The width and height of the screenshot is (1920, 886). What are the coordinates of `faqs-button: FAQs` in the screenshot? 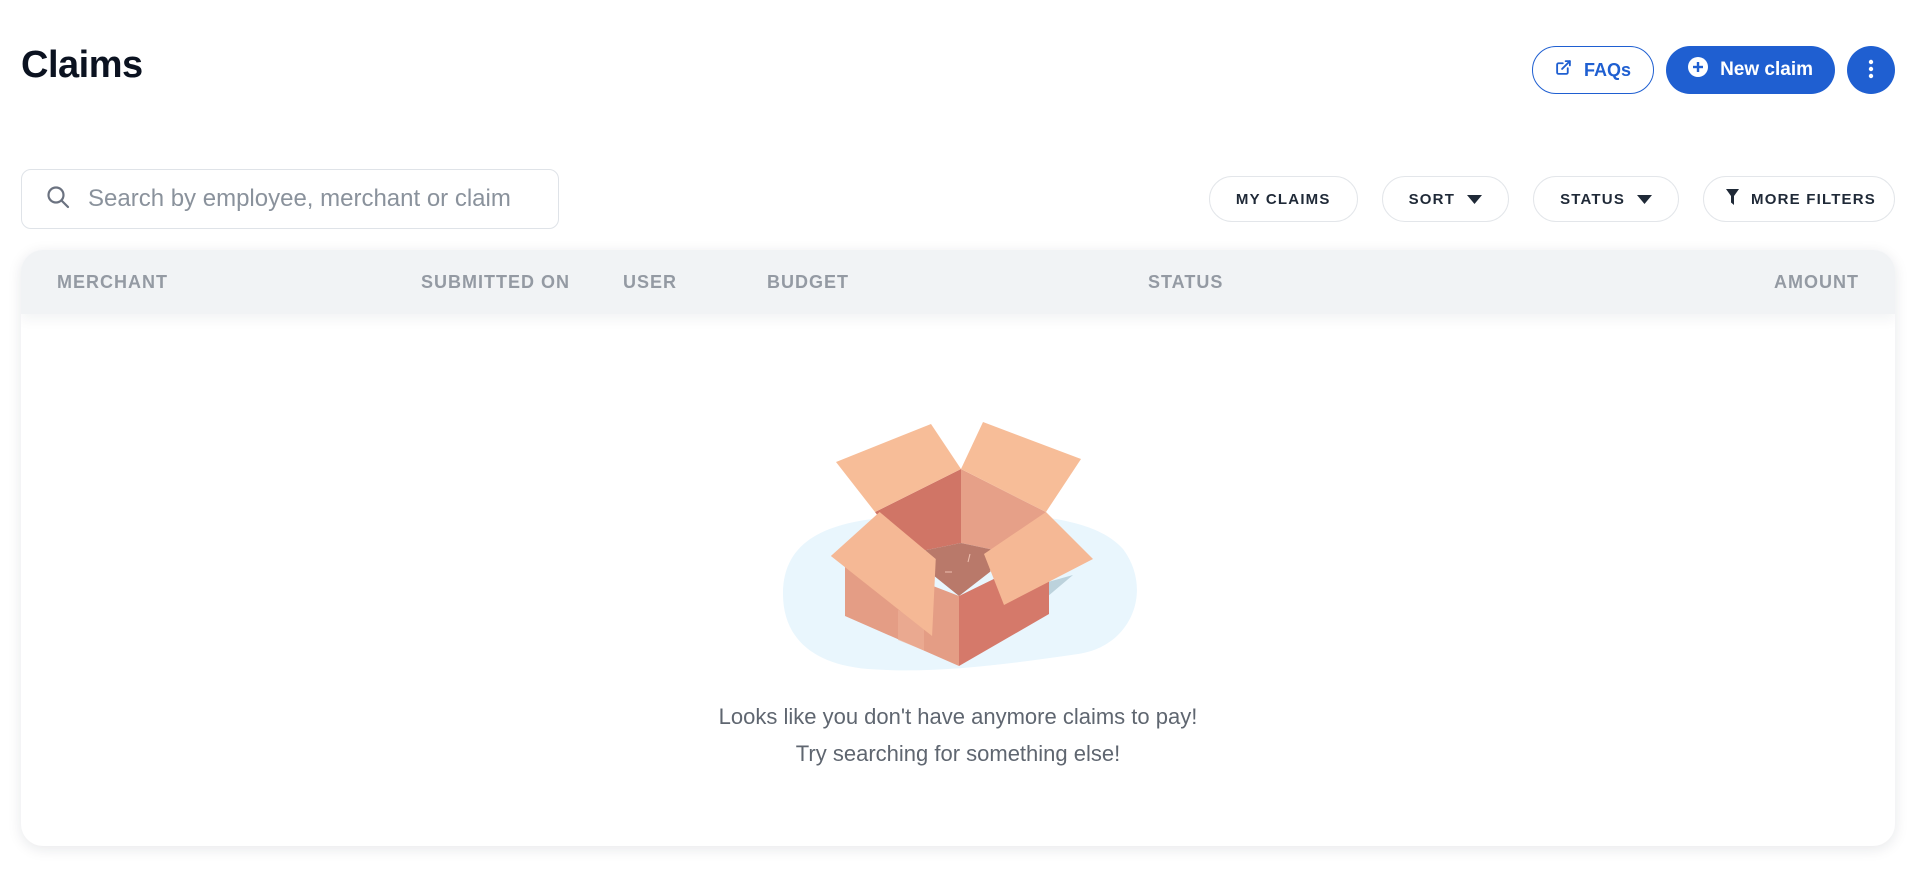 It's located at (1593, 70).